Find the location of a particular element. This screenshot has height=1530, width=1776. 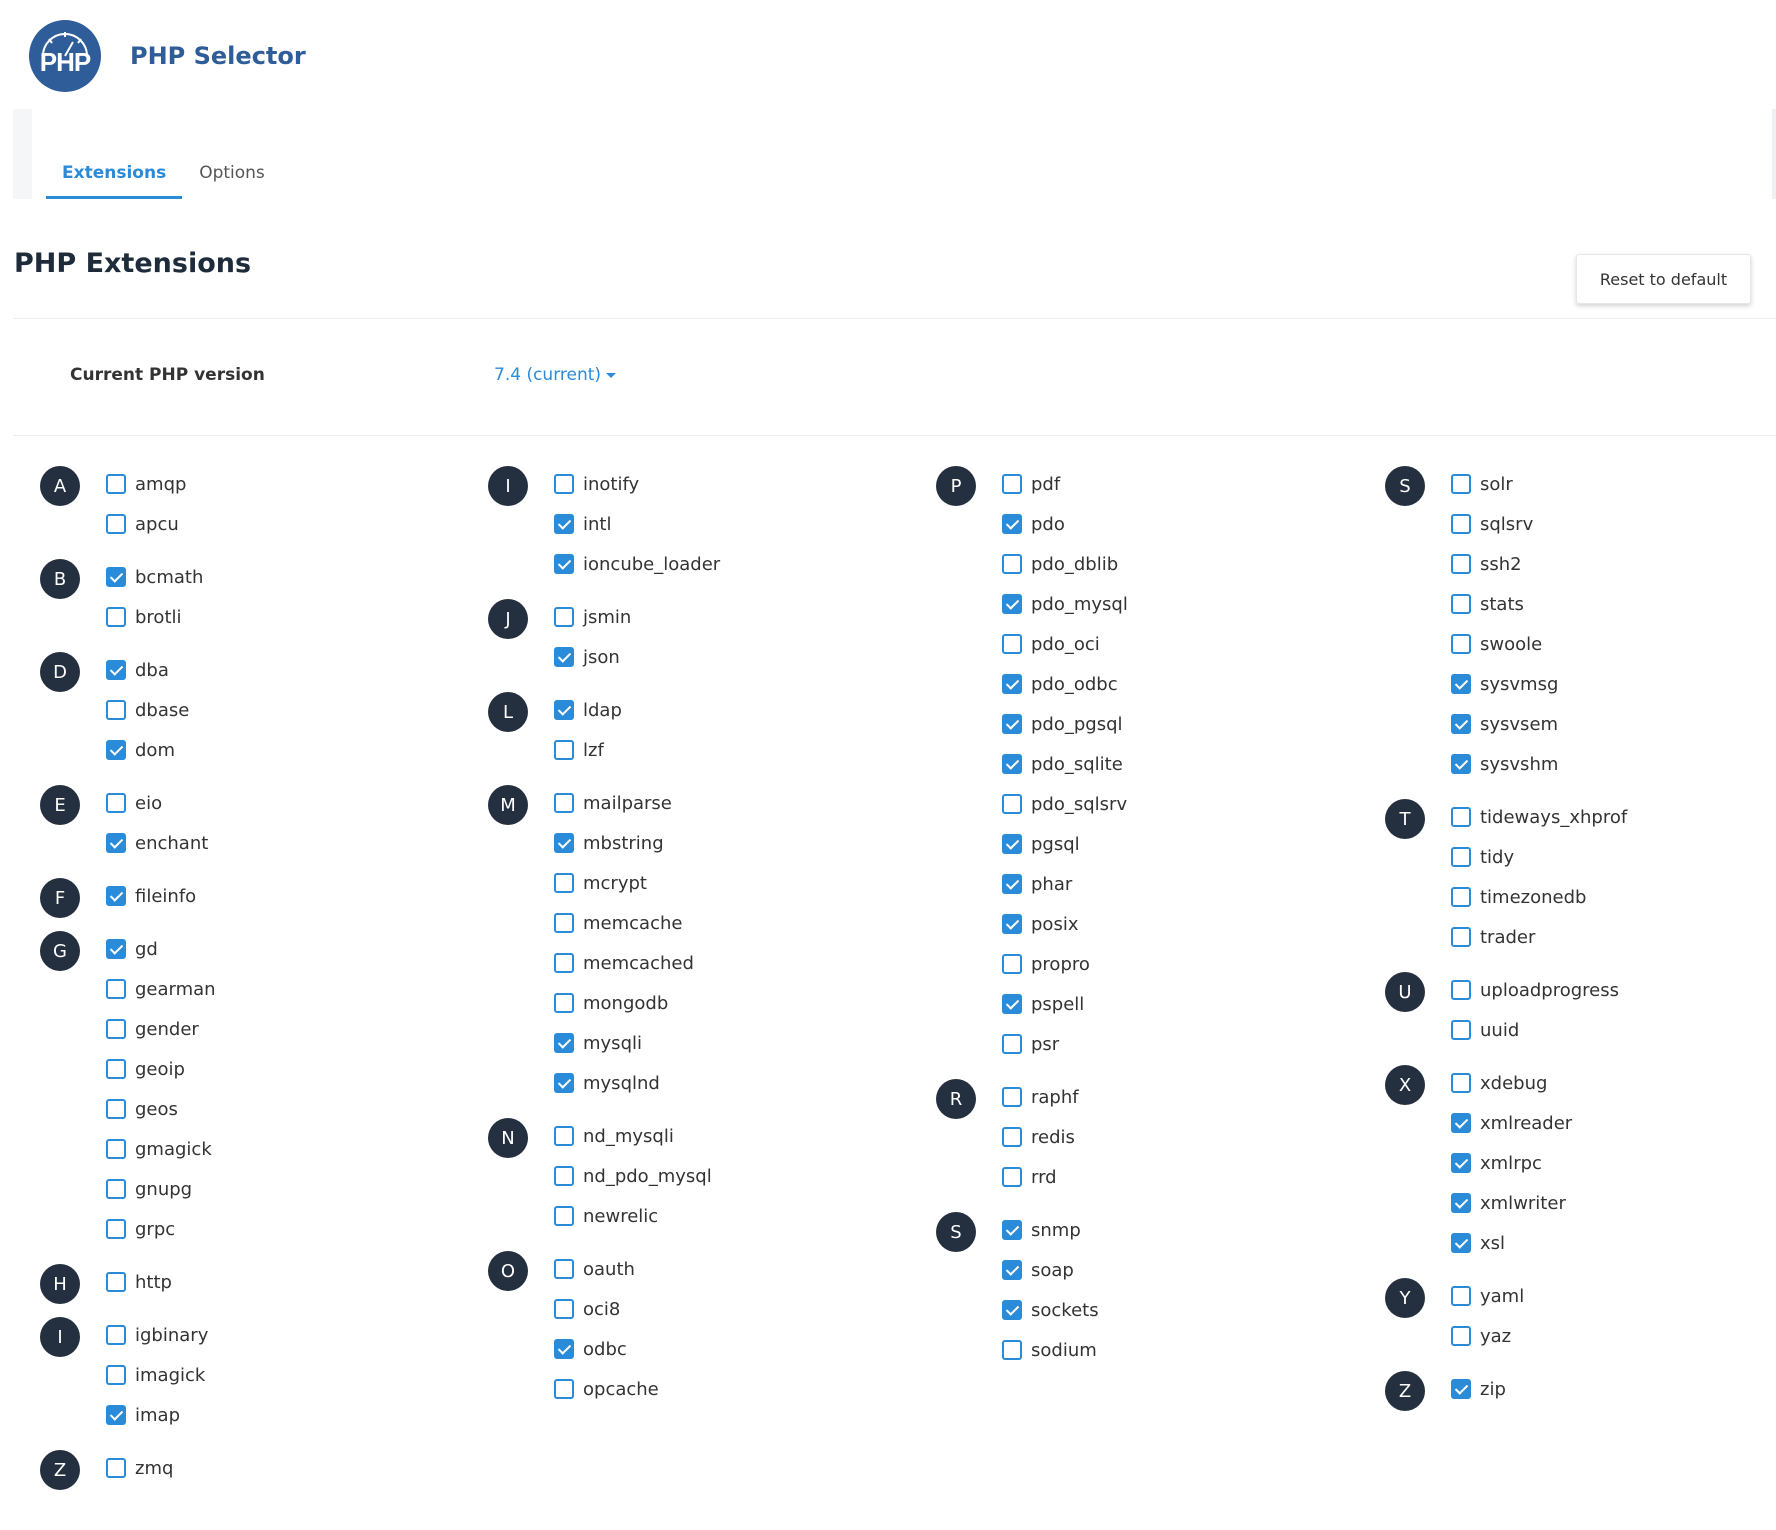

extension-item-rrd: rrd is located at coordinates (1029, 1177).